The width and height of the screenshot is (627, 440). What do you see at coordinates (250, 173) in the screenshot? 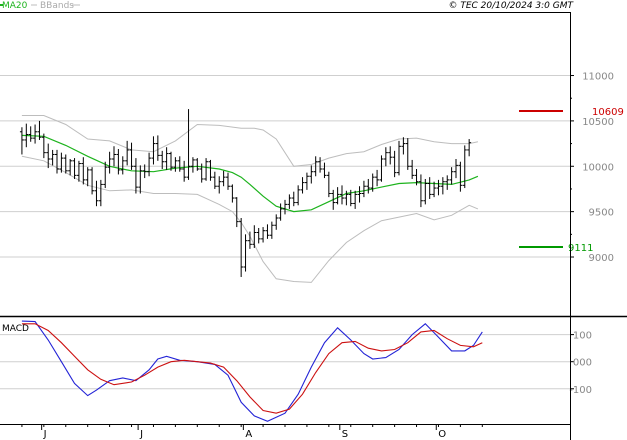
I see `ma20-line-path` at bounding box center [250, 173].